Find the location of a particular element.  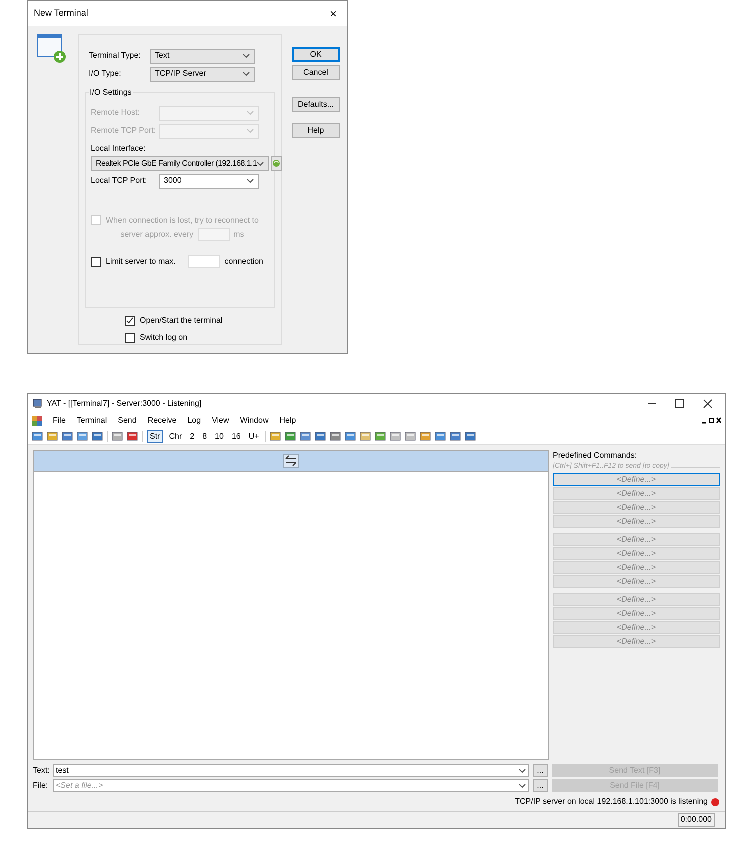

menu-item: Receive is located at coordinates (162, 421).